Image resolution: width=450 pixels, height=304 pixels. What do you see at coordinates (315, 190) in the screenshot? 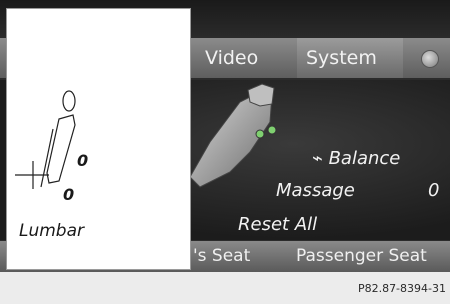
I see `massage-option: Massage` at bounding box center [315, 190].